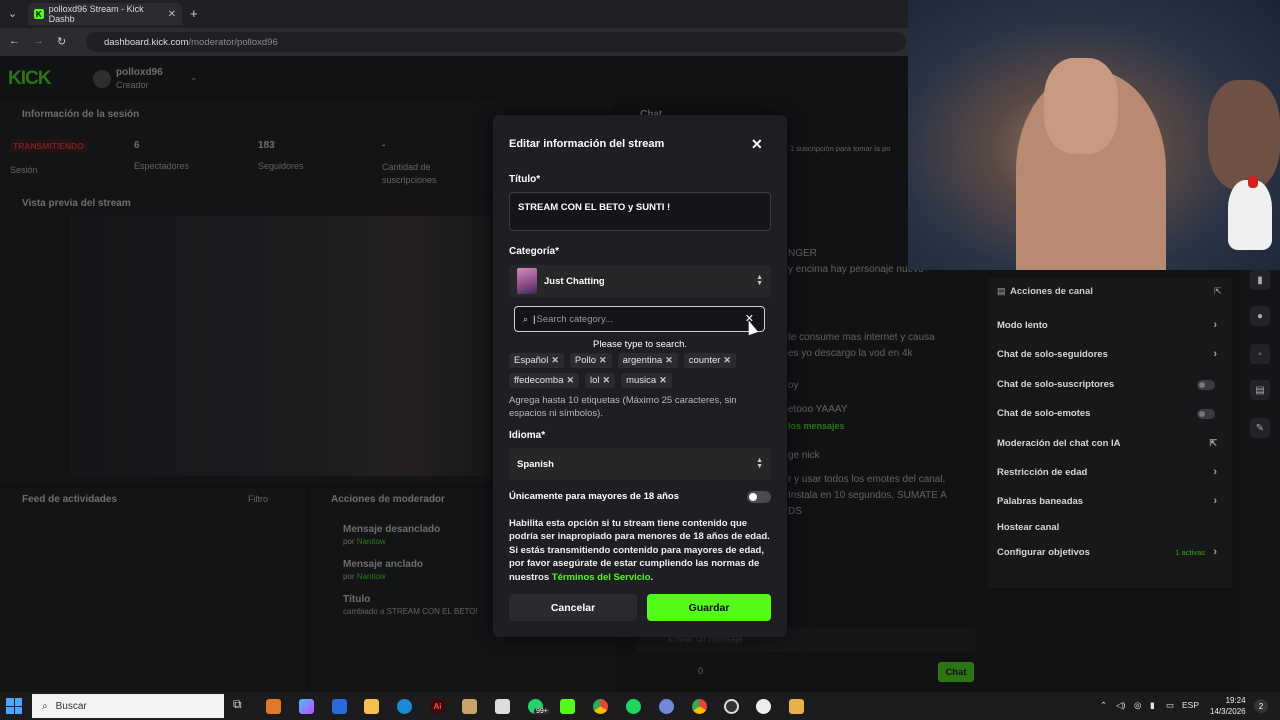  I want to click on adult-only-toggle, so click(759, 497).